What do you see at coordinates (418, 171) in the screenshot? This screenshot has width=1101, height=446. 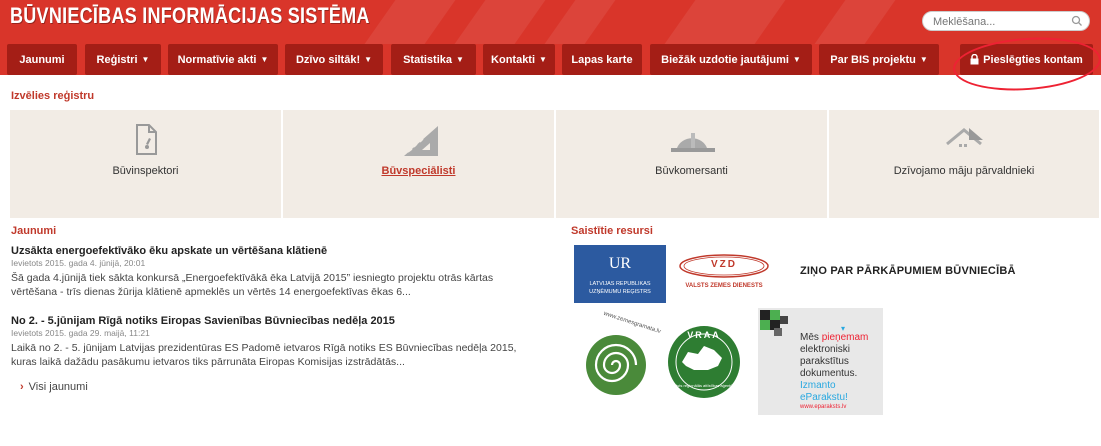 I see `tile-label: Būvspeciālisti` at bounding box center [418, 171].